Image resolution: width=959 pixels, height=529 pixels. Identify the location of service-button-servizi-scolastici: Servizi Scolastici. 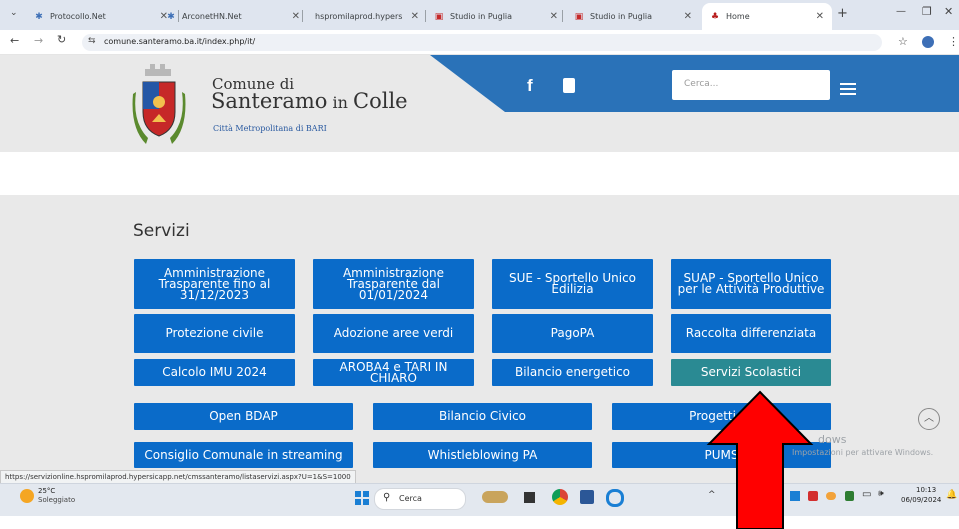
(751, 372).